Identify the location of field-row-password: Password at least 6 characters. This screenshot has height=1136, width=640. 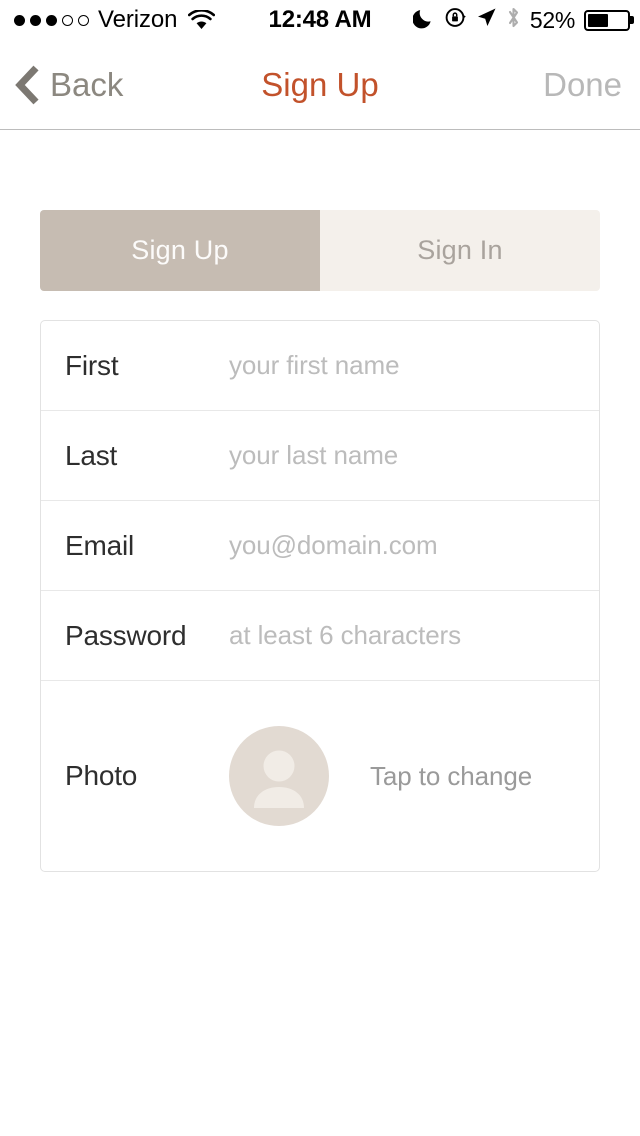
(320, 636).